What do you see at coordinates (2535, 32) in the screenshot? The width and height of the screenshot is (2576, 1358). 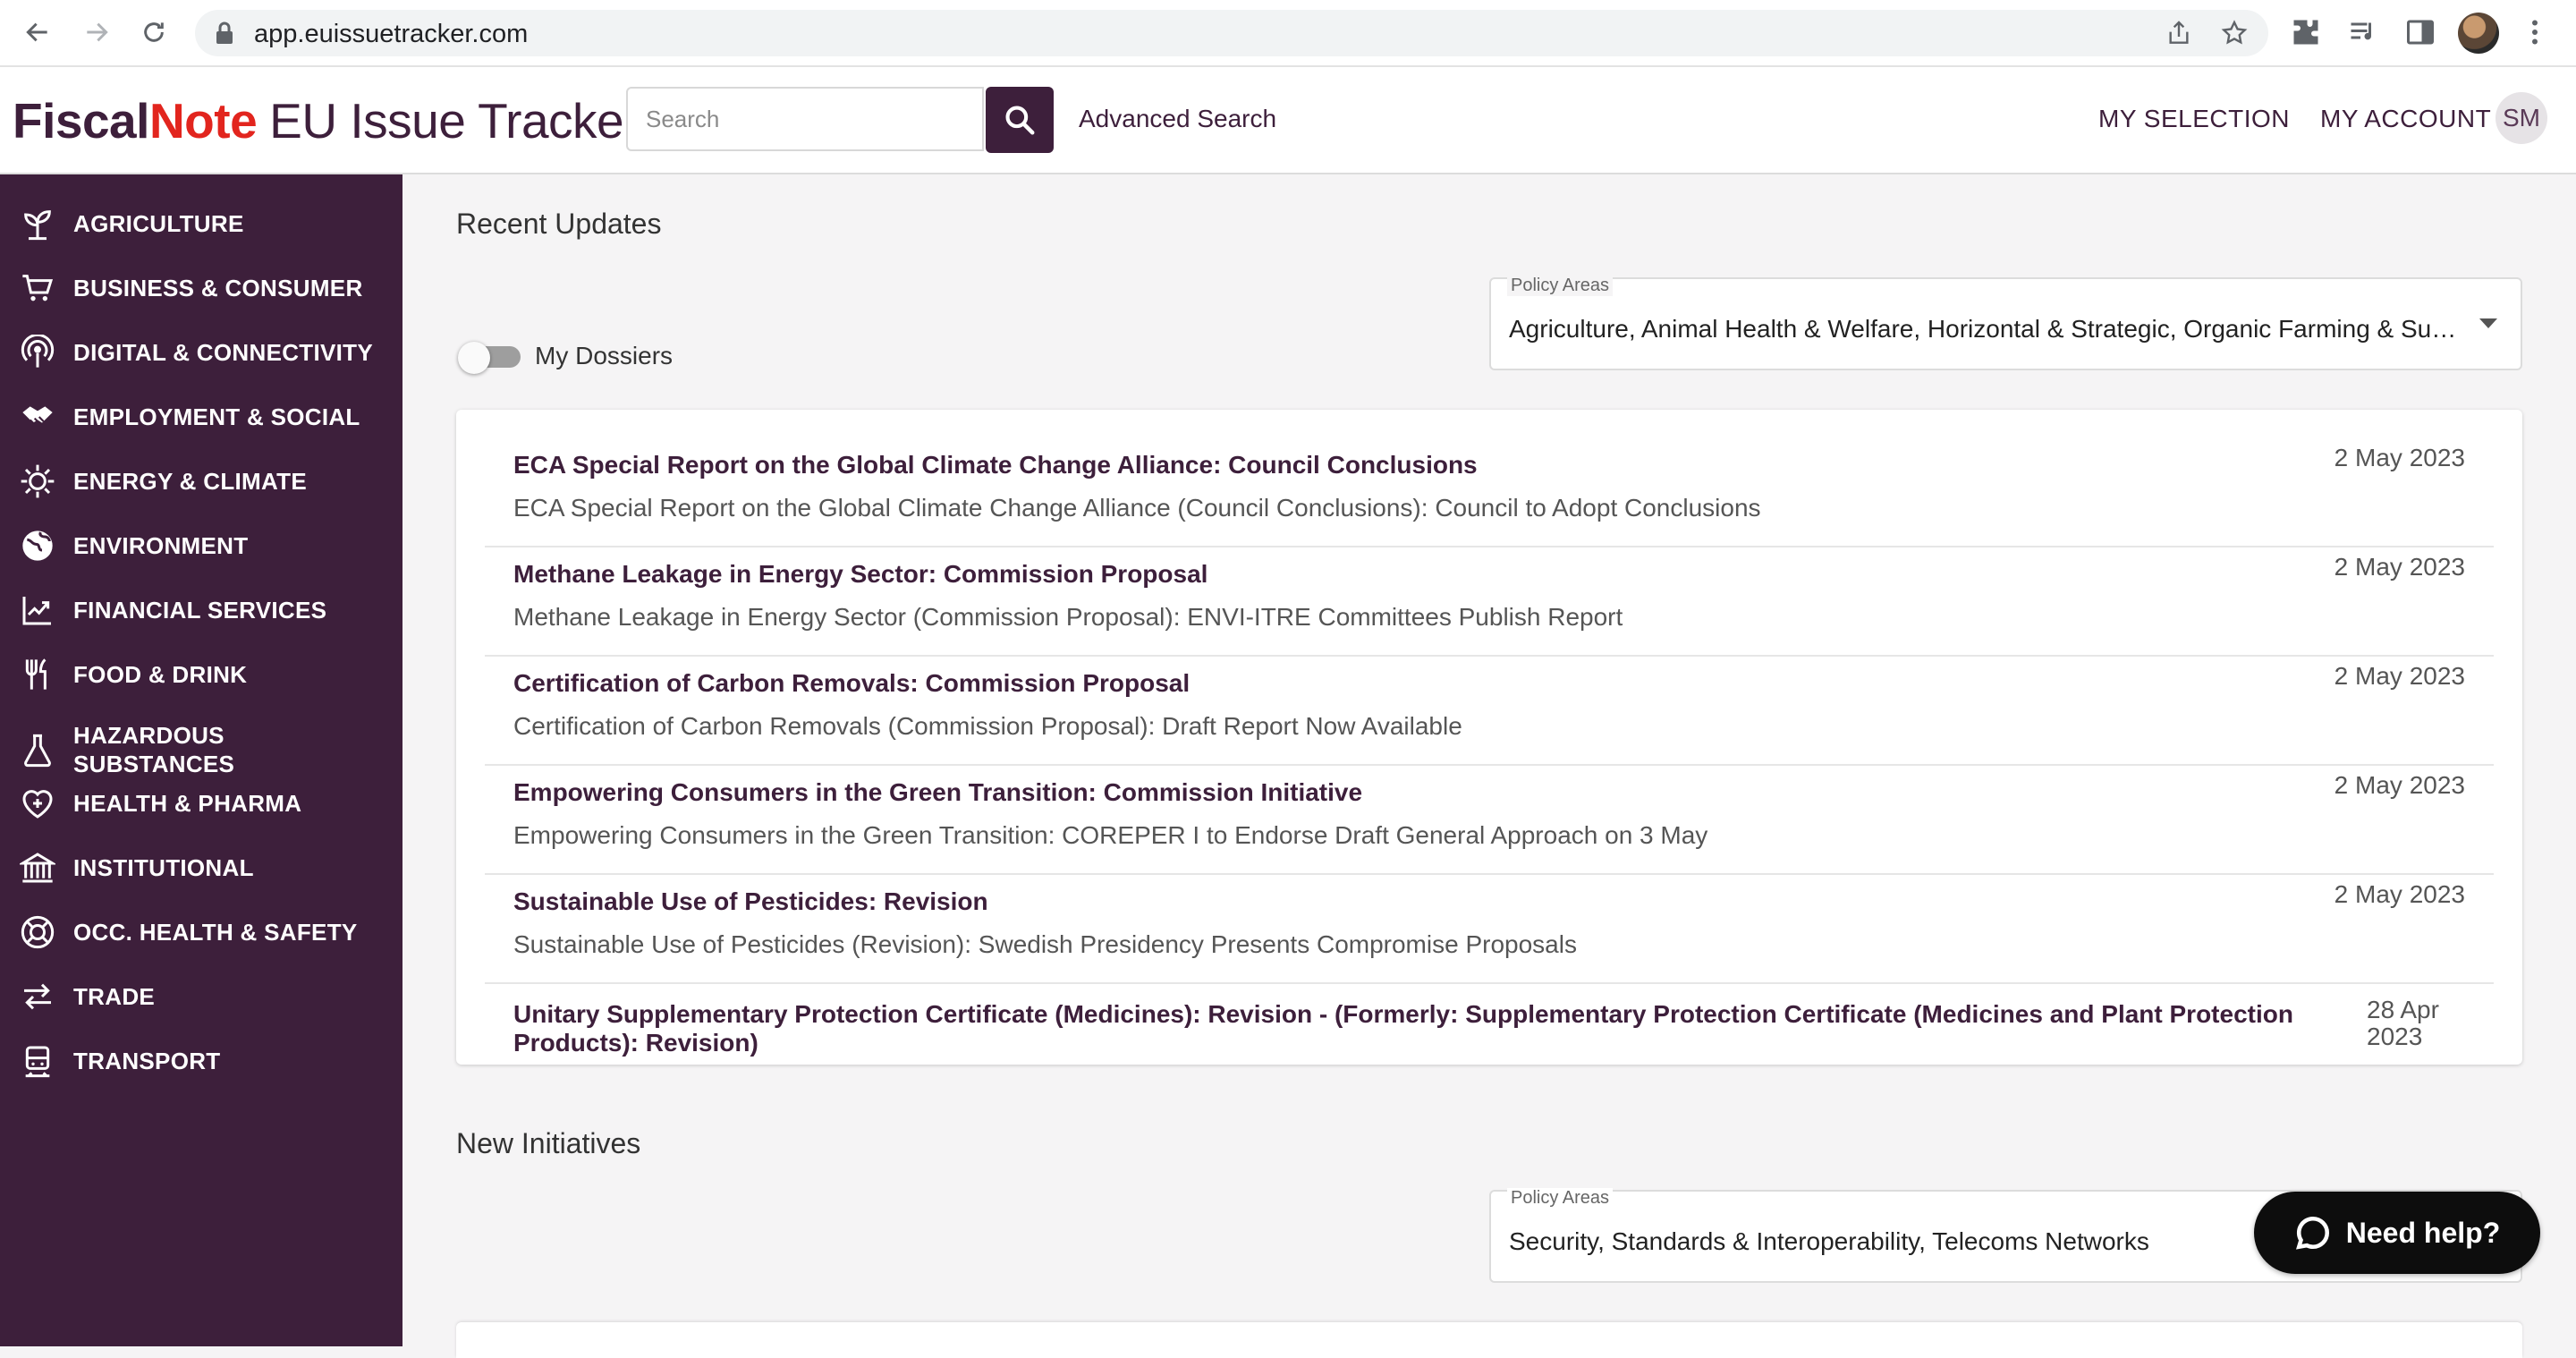 I see `browser-menu-icon` at bounding box center [2535, 32].